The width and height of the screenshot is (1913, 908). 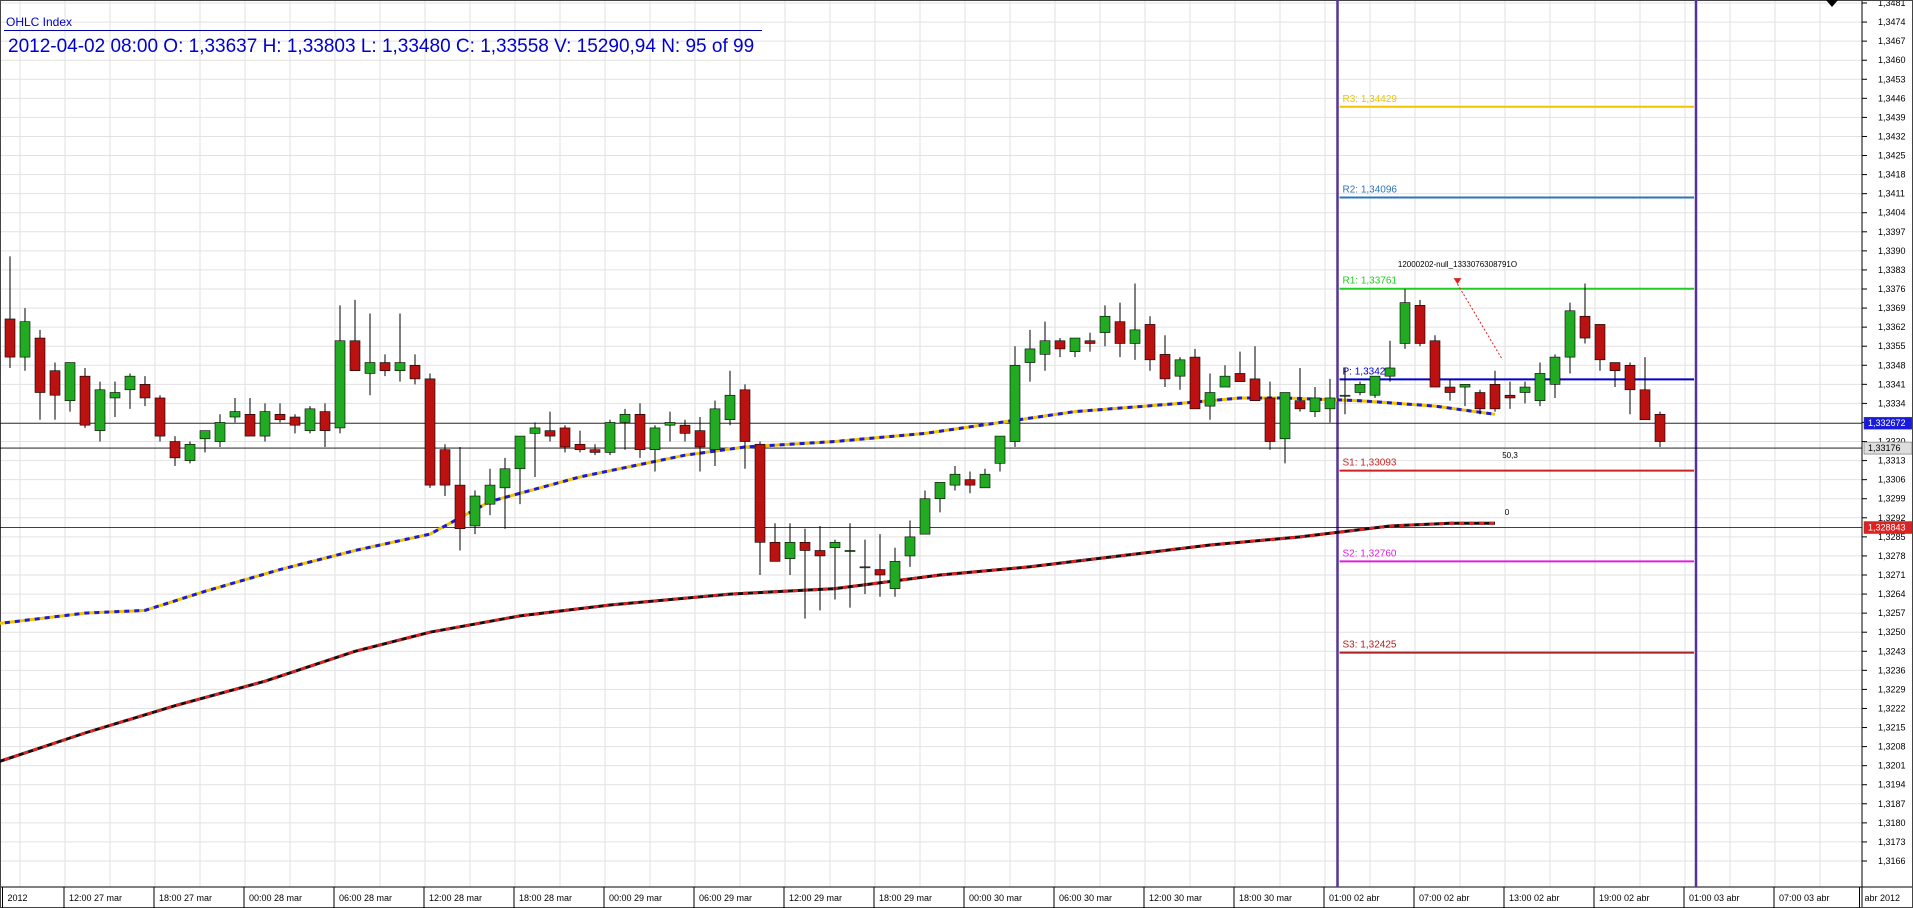 What do you see at coordinates (1370, 99) in the screenshot?
I see `pivot-label: R3: 1,34429` at bounding box center [1370, 99].